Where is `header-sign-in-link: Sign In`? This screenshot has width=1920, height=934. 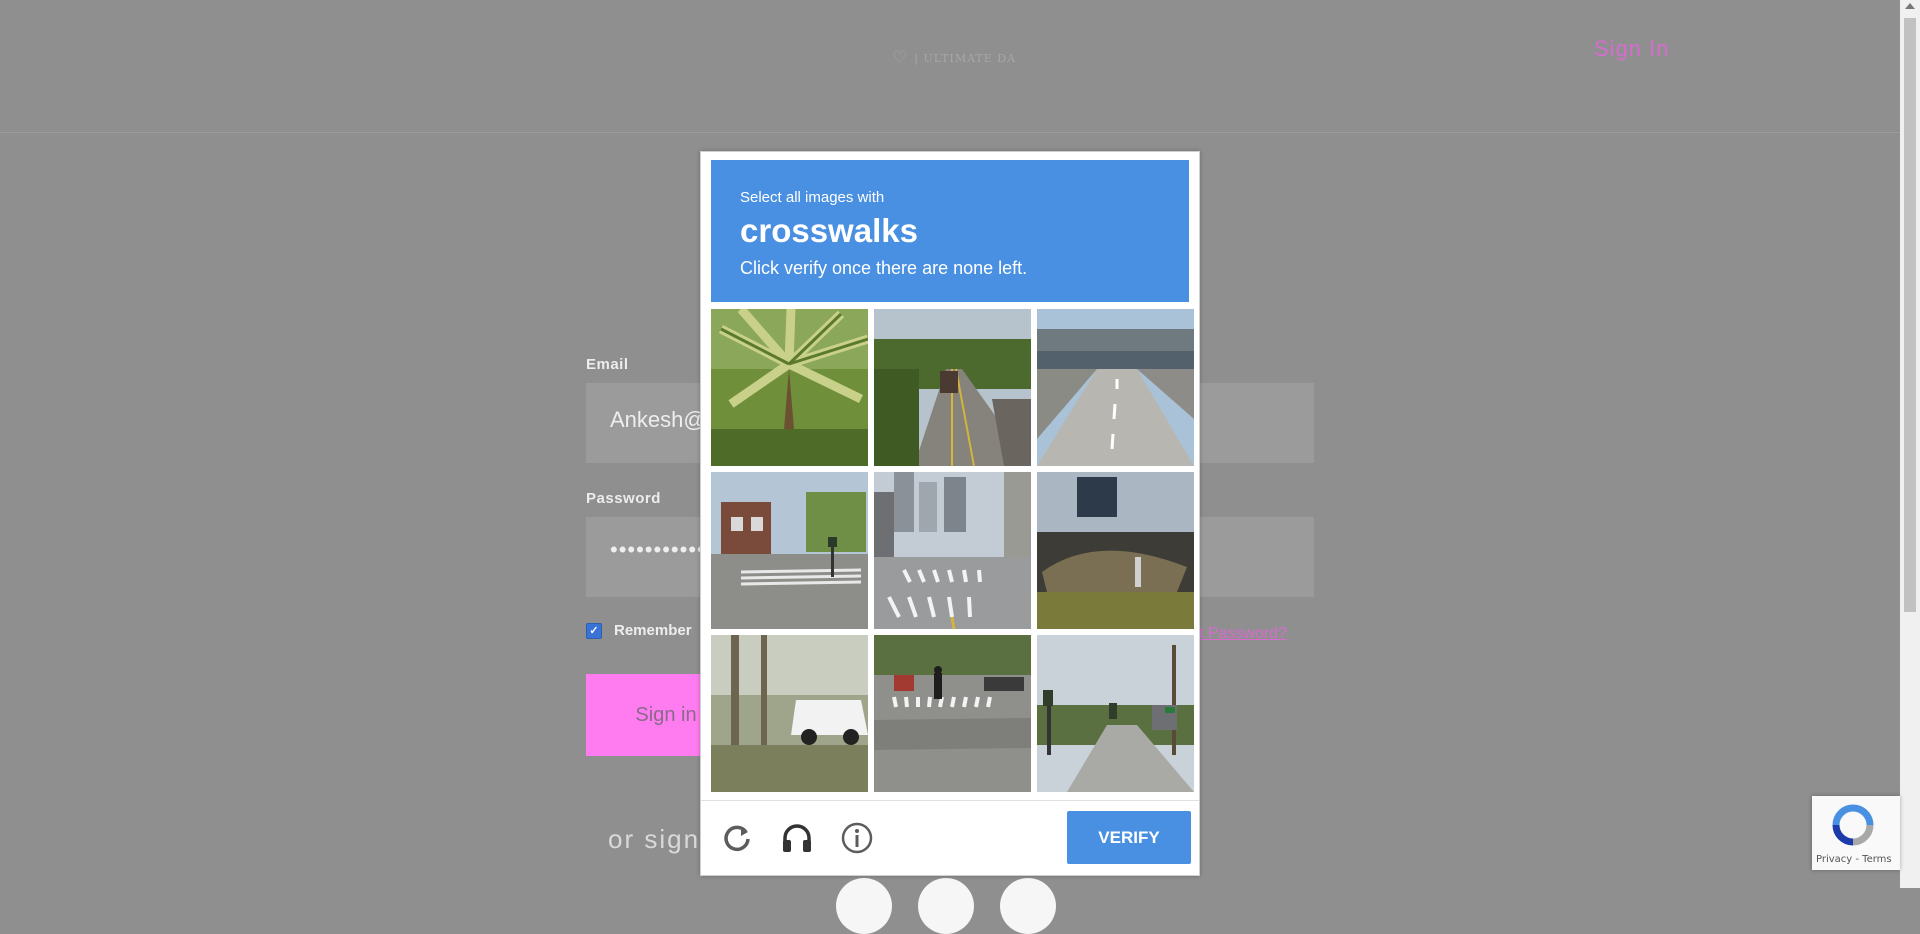
header-sign-in-link: Sign In is located at coordinates (1632, 49).